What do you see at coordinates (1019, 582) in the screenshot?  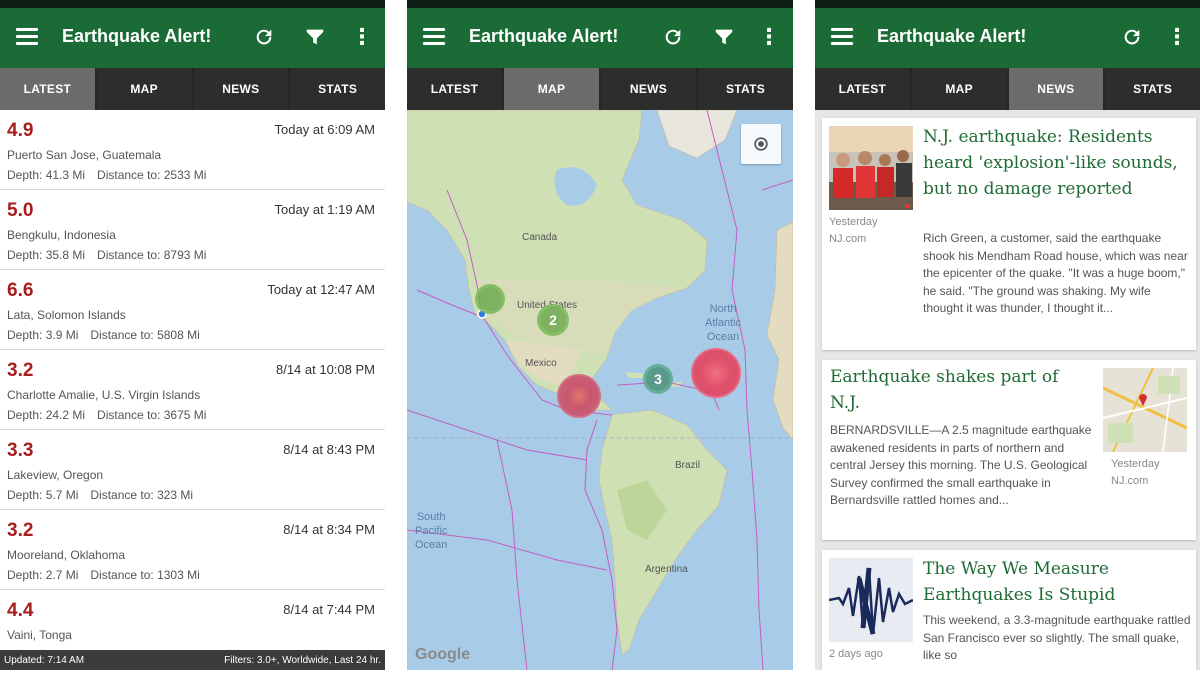 I see `news-headline: The Way We Measure Earthquakes Is Stupid` at bounding box center [1019, 582].